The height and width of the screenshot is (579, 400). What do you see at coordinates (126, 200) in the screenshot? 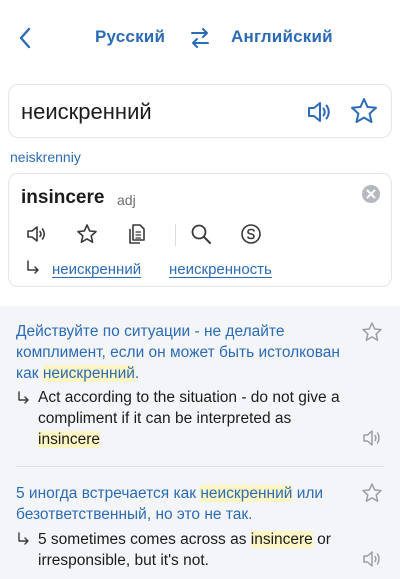
I see `part-of-speech: adj` at bounding box center [126, 200].